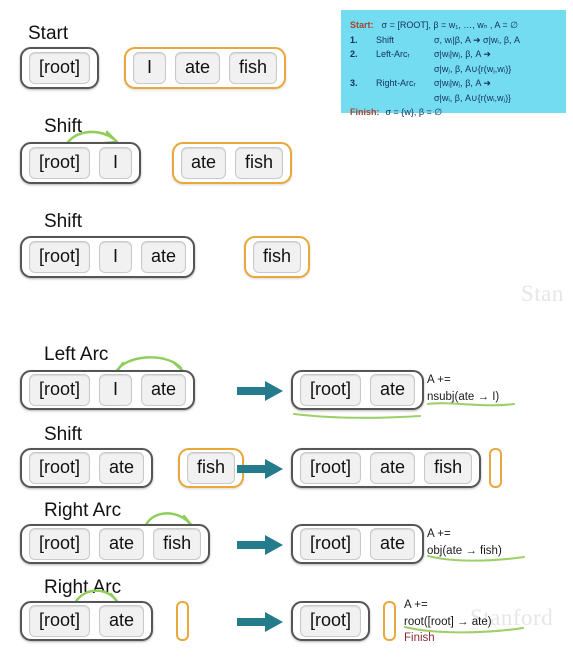  What do you see at coordinates (150, 68) in the screenshot?
I see `buffer-chip: I` at bounding box center [150, 68].